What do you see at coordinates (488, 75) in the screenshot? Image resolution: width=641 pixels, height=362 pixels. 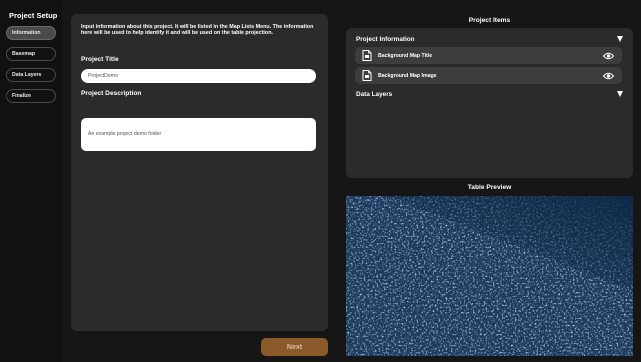 I see `item-background-map-image: Background Map Image` at bounding box center [488, 75].